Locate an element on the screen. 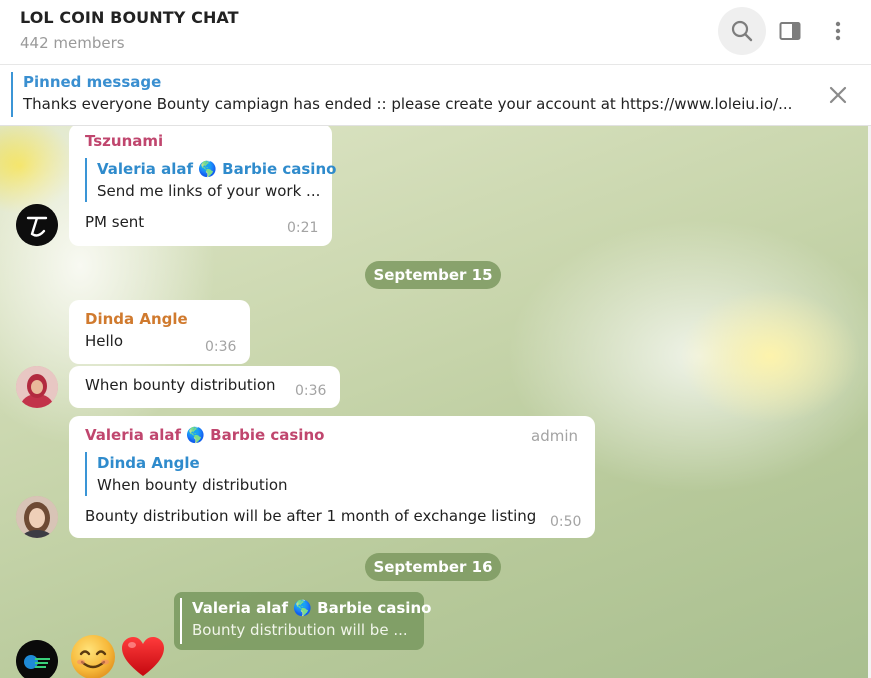 The height and width of the screenshot is (678, 871). reply-accent-bar is located at coordinates (181, 621).